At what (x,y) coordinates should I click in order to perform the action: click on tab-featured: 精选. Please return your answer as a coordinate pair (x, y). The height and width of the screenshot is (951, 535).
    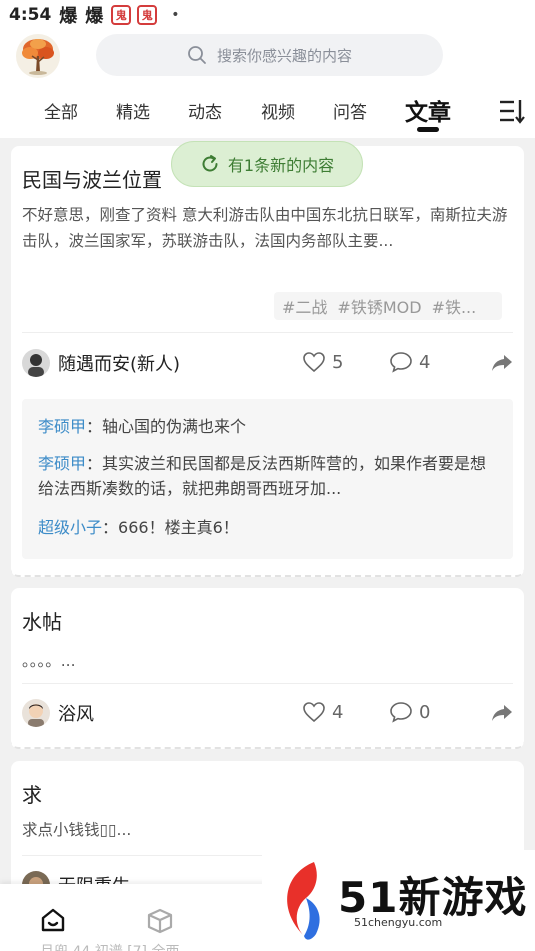
    Looking at the image, I should click on (133, 110).